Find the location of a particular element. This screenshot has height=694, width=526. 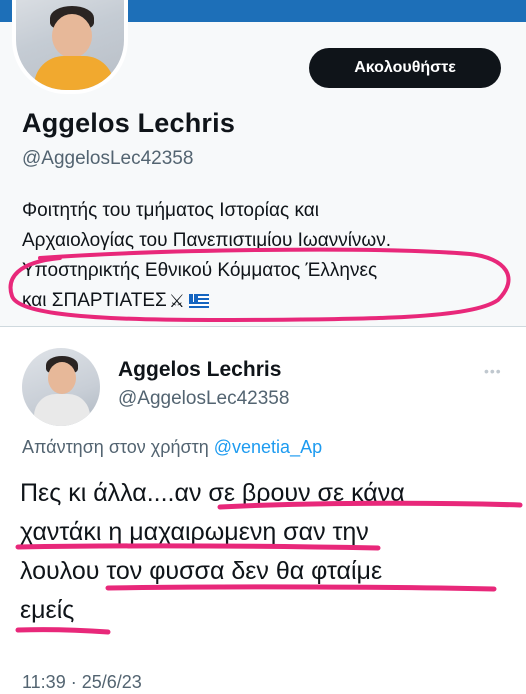

bio-line: και ΣΠΑΡΤΙΑΤΕΣ ⚔ is located at coordinates (270, 301).